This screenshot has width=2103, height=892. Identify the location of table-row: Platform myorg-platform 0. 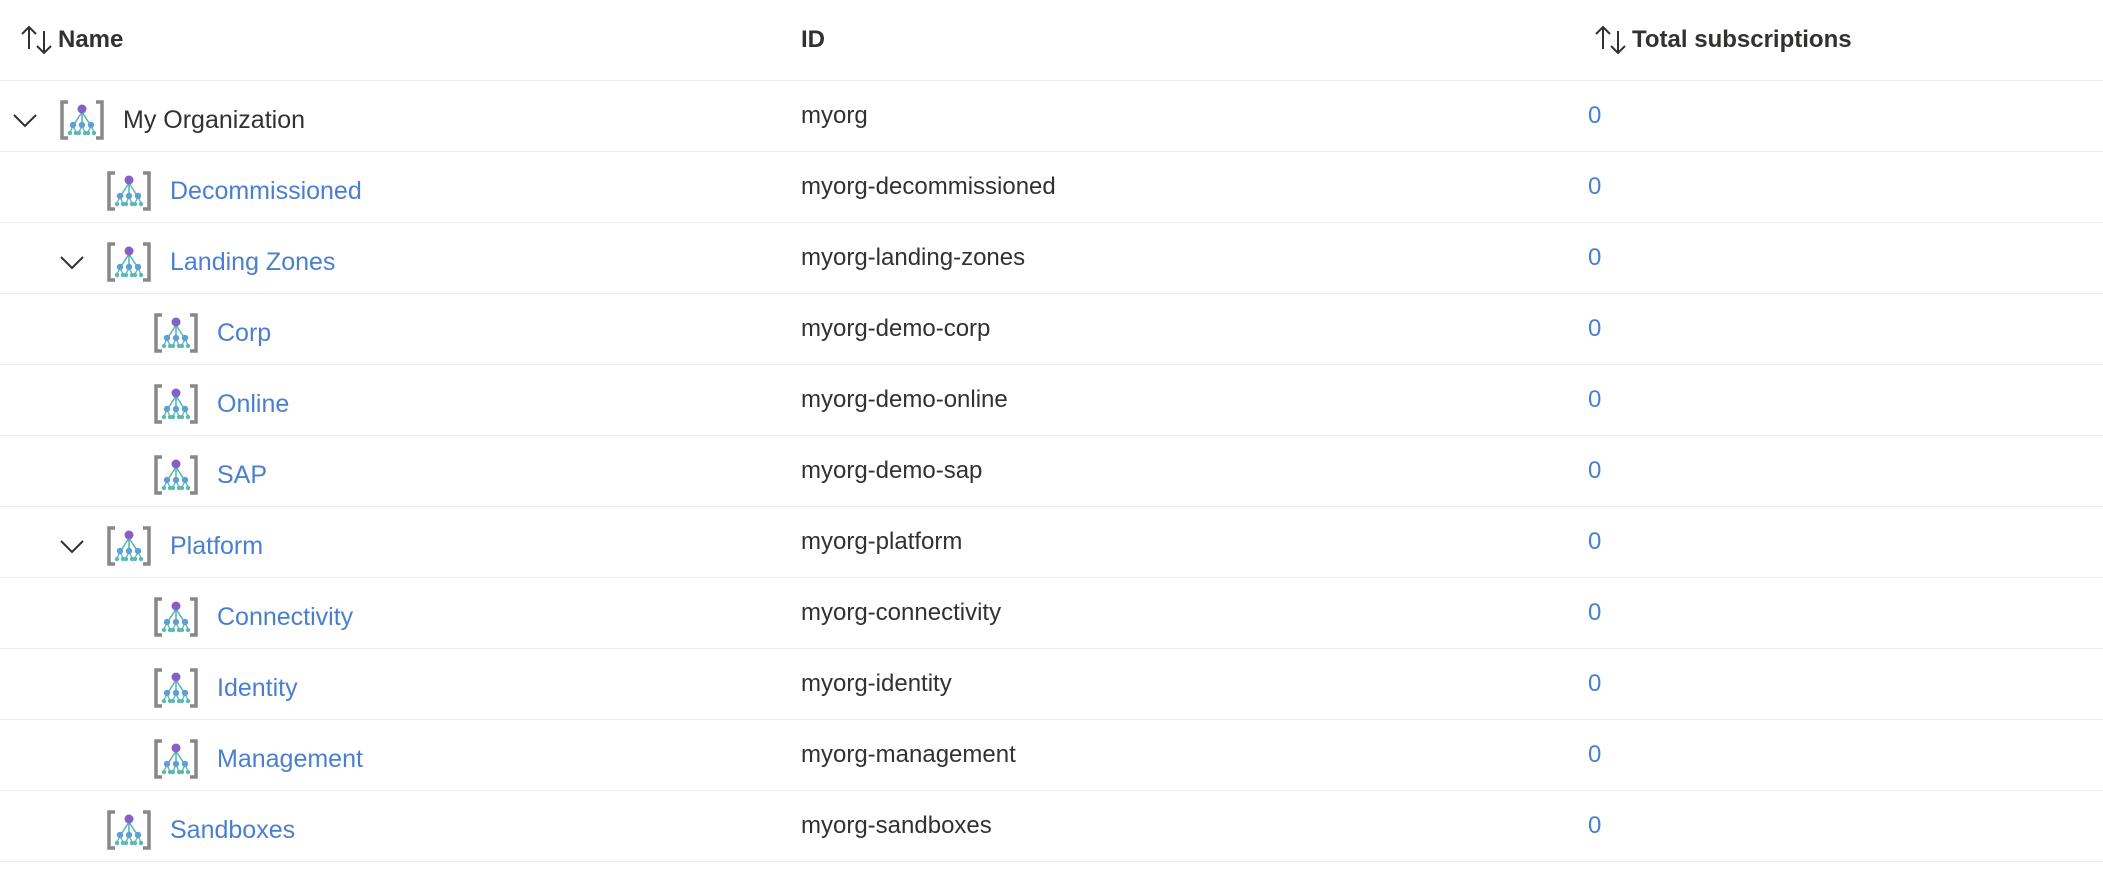
(1051, 542).